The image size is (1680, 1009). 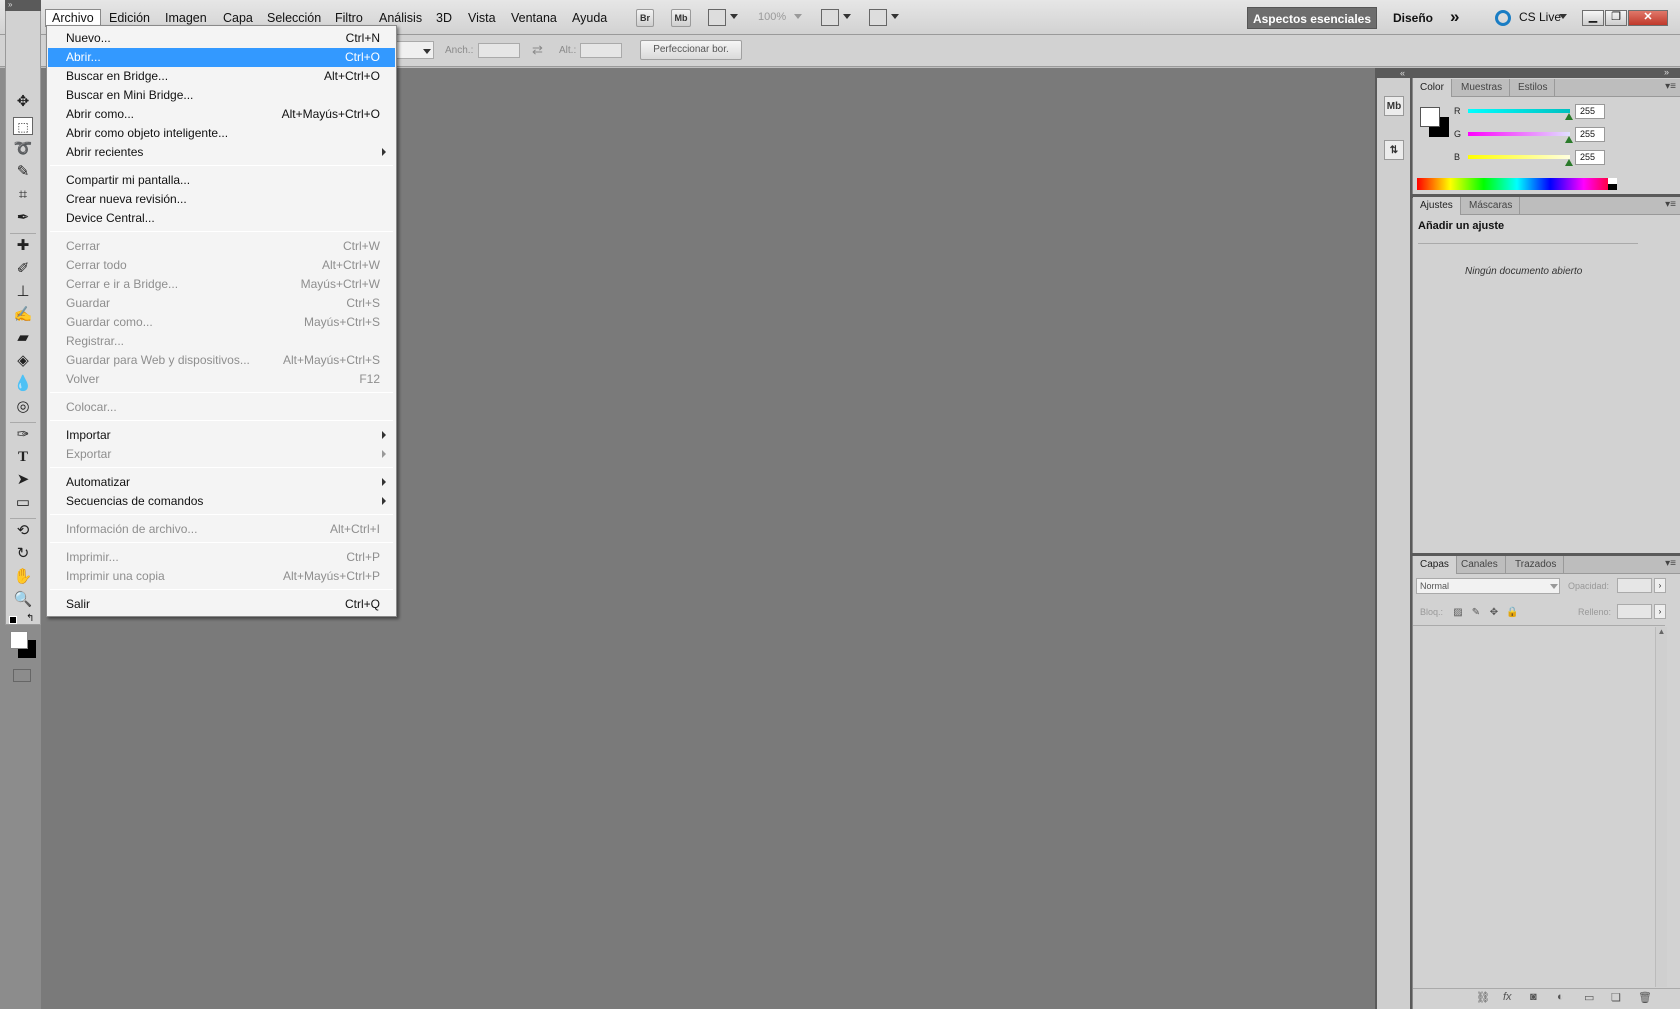 I want to click on move-tool-icon: ✥, so click(x=23, y=102).